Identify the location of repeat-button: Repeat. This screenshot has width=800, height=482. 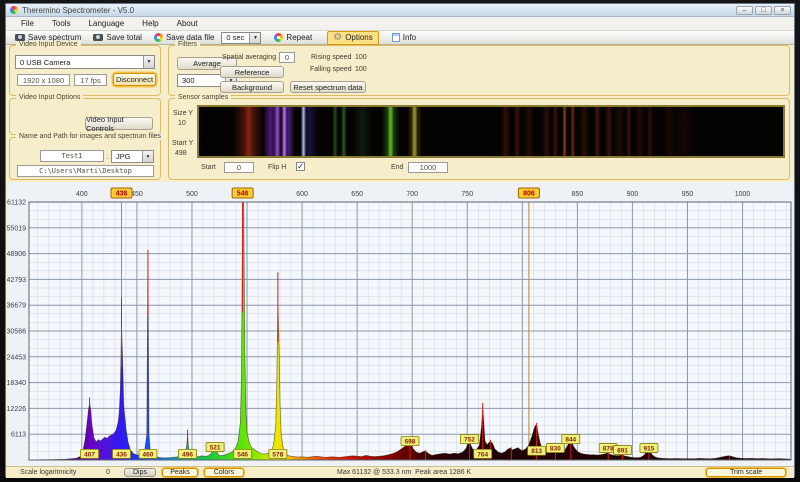
(293, 37).